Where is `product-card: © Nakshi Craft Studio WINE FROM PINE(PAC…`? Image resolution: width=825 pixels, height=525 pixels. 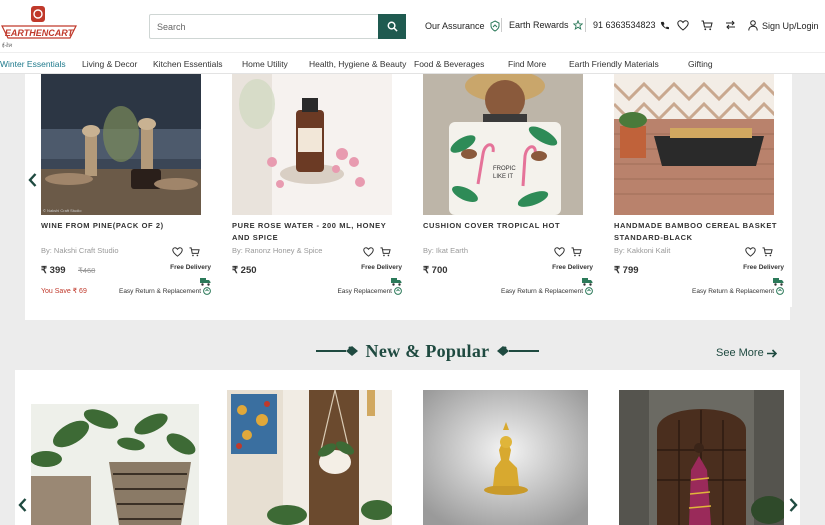 product-card: © Nakshi Craft Studio WINE FROM PINE(PAC… is located at coordinates (130, 190).